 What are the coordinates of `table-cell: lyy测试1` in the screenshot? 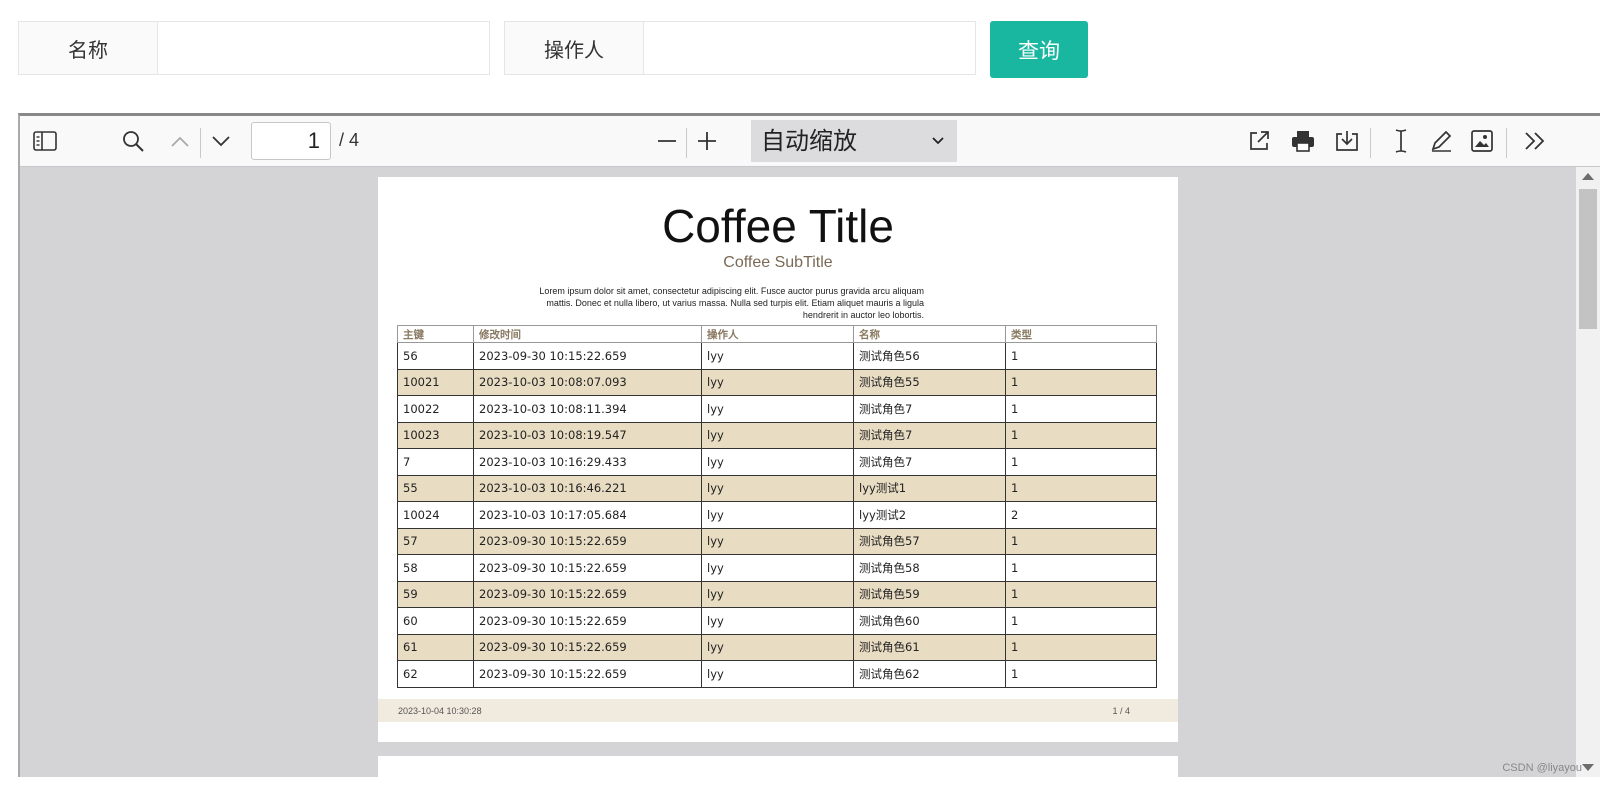 It's located at (929, 488).